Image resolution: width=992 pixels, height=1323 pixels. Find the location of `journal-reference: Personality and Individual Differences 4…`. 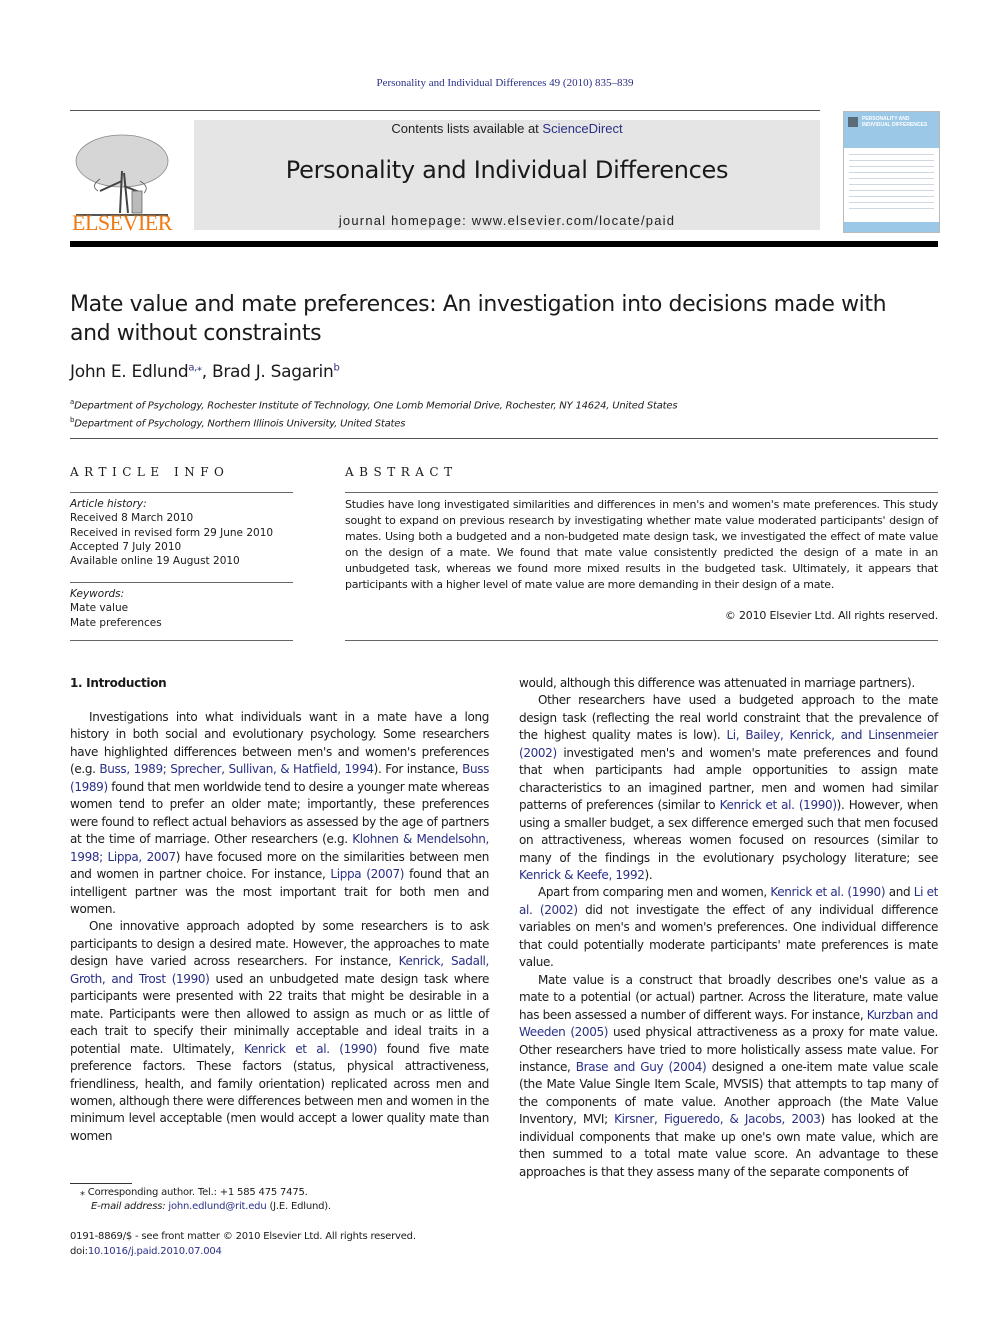

journal-reference: Personality and Individual Differences 4… is located at coordinates (496, 83).